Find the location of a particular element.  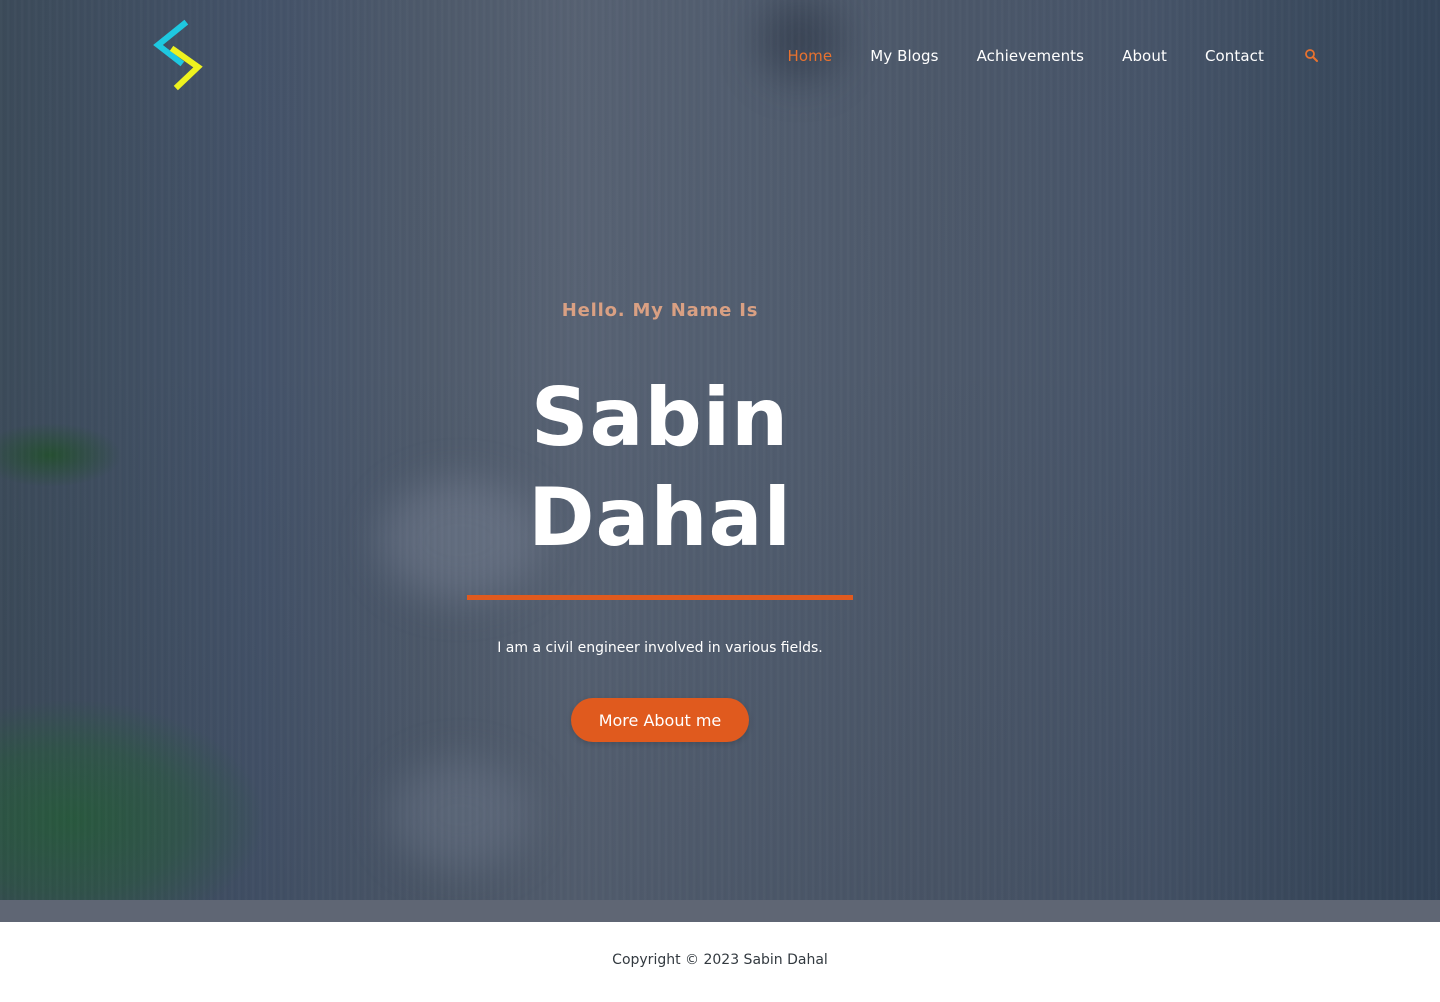

nav-item-home: Home is located at coordinates (810, 56).